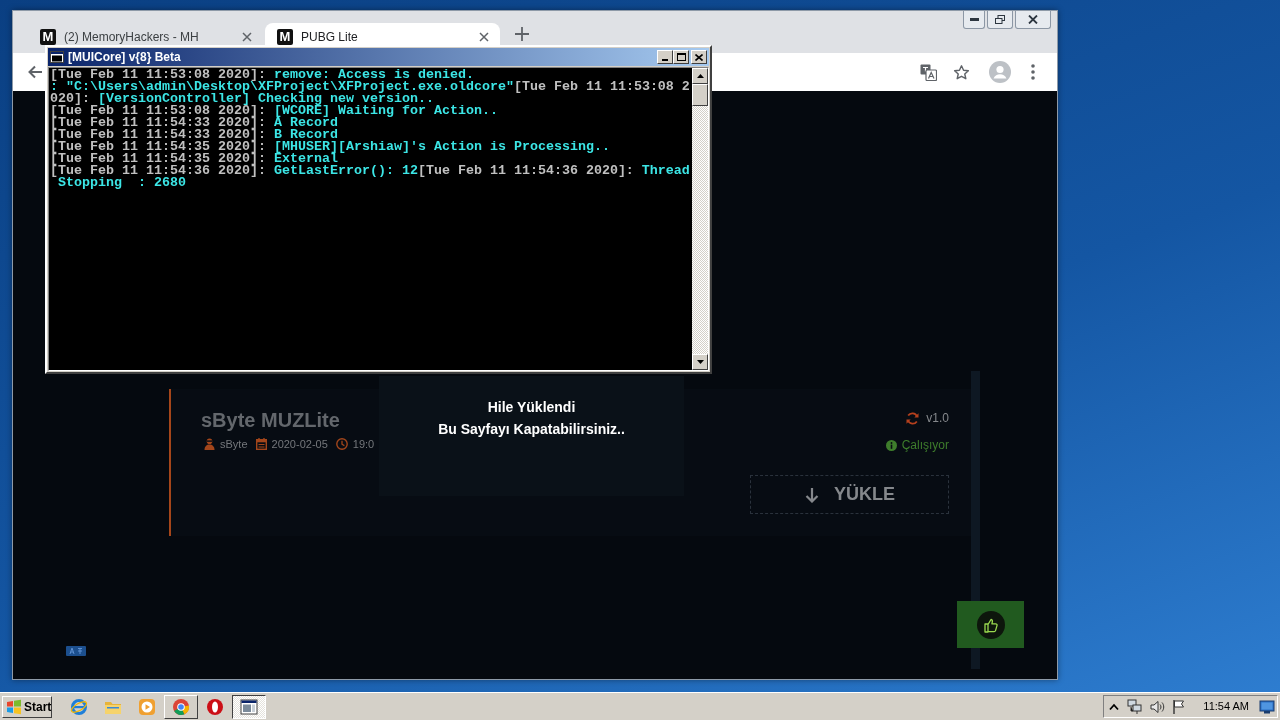 The height and width of the screenshot is (720, 1280). What do you see at coordinates (531, 429) in the screenshot?
I see `notice-text: Bu Sayfayı Kapatabilirsiniz..` at bounding box center [531, 429].